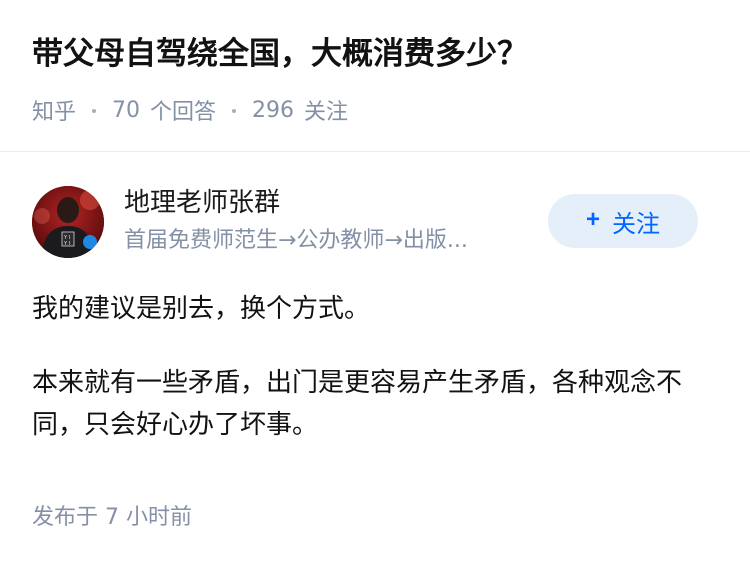 The height and width of the screenshot is (570, 750). I want to click on answers-count: 70, so click(126, 110).